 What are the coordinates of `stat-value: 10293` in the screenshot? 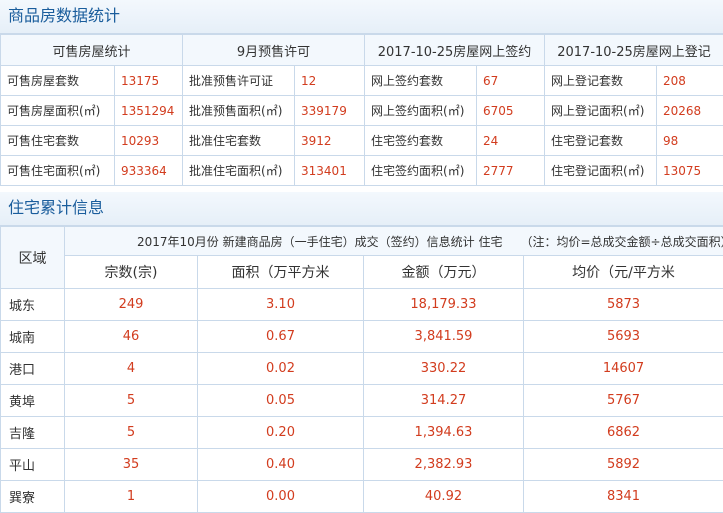 It's located at (148, 140).